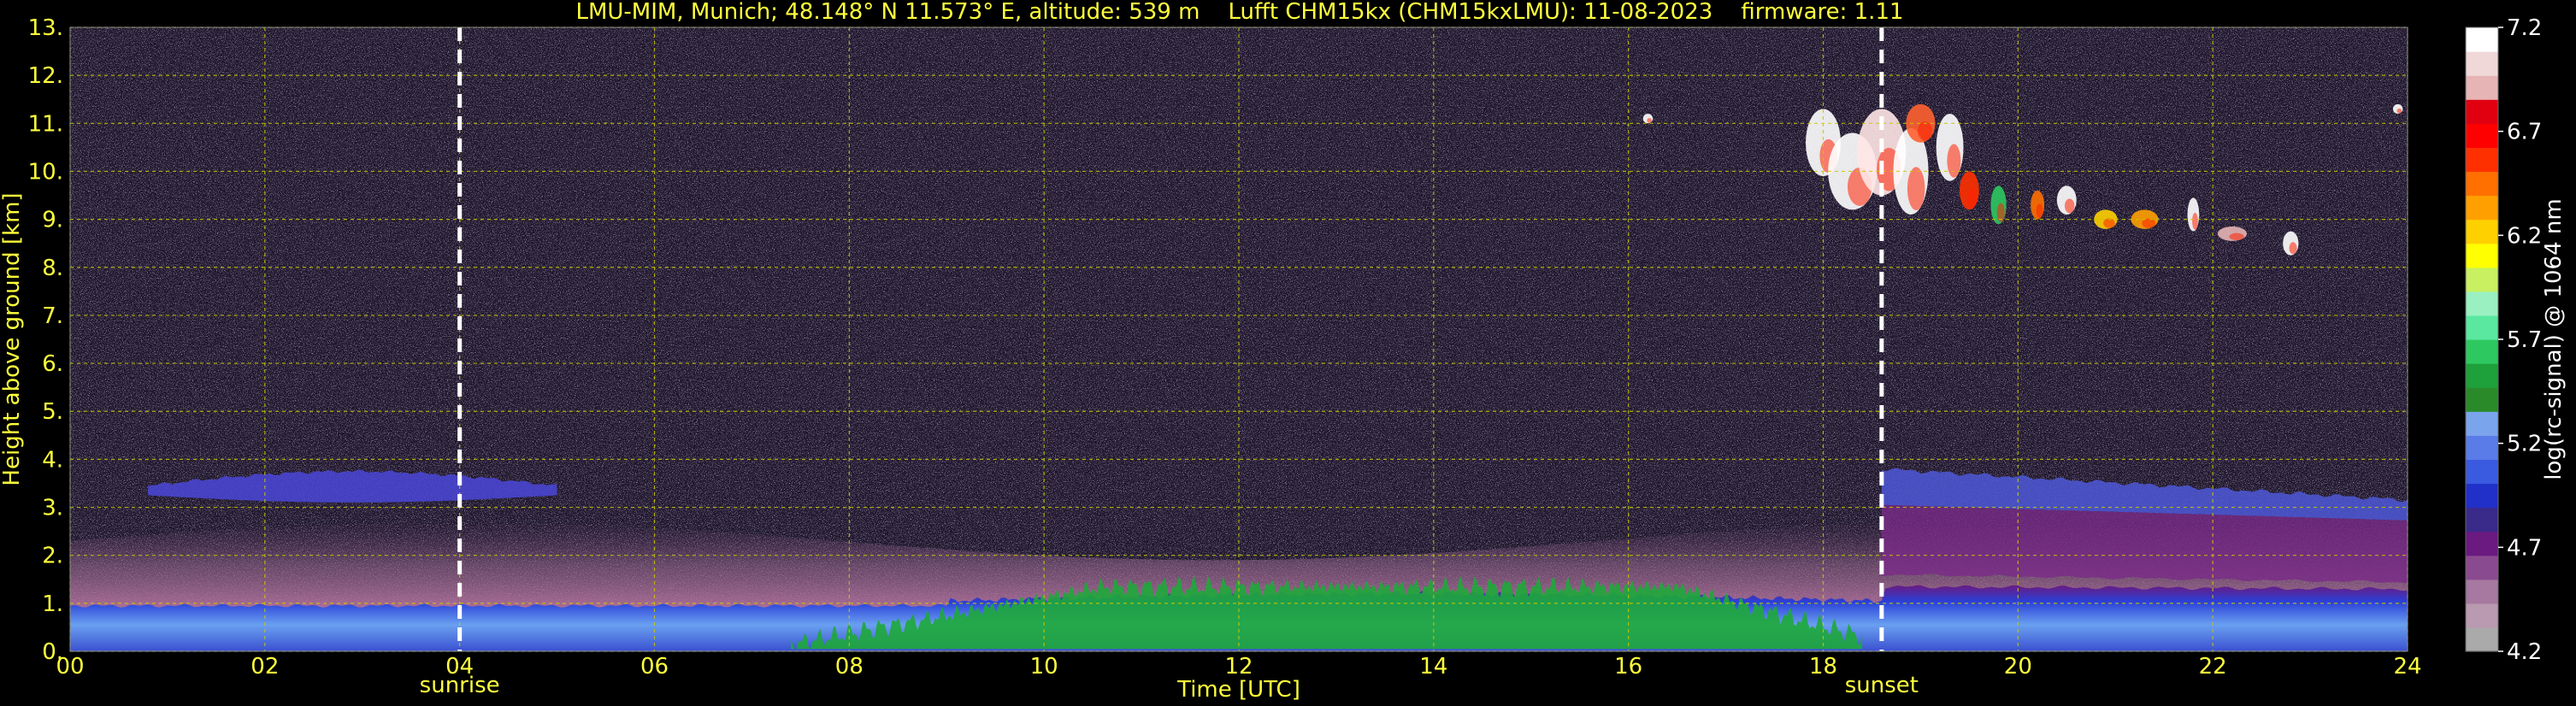 This screenshot has height=706, width=2576. Describe the element at coordinates (2524, 132) in the screenshot. I see `colorbar-tick-label: 6.7` at that location.